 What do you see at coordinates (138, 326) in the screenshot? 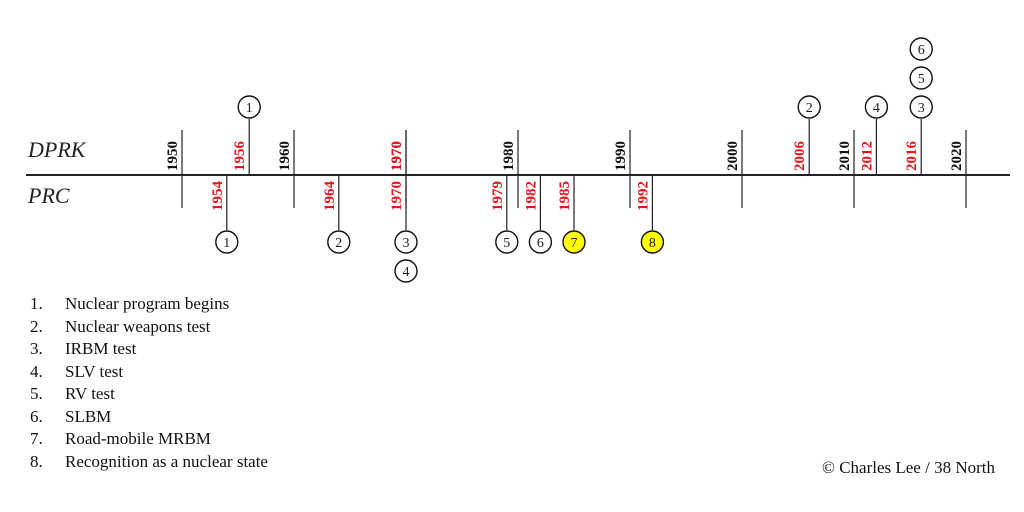
I see `legend-label: Nuclear weapons test` at bounding box center [138, 326].